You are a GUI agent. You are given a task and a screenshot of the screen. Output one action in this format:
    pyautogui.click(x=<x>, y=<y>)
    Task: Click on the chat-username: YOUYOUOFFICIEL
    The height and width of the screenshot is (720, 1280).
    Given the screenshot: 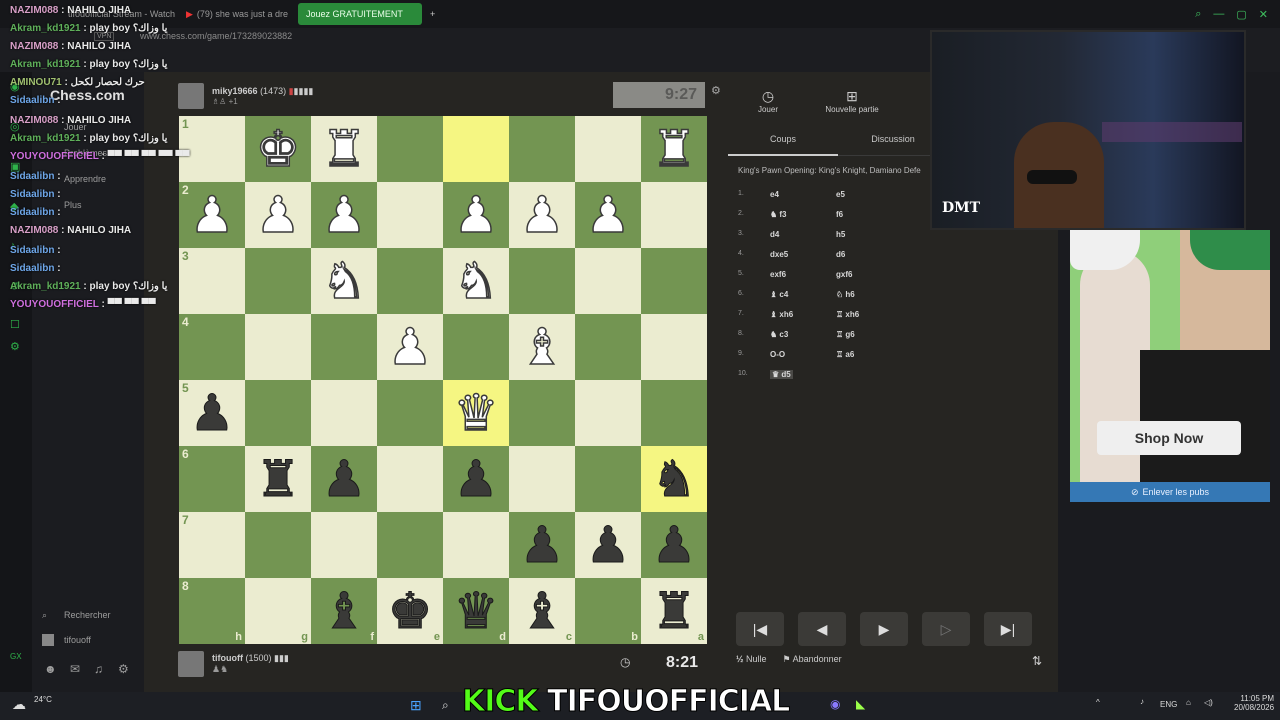 What is the action you would take?
    pyautogui.click(x=54, y=156)
    